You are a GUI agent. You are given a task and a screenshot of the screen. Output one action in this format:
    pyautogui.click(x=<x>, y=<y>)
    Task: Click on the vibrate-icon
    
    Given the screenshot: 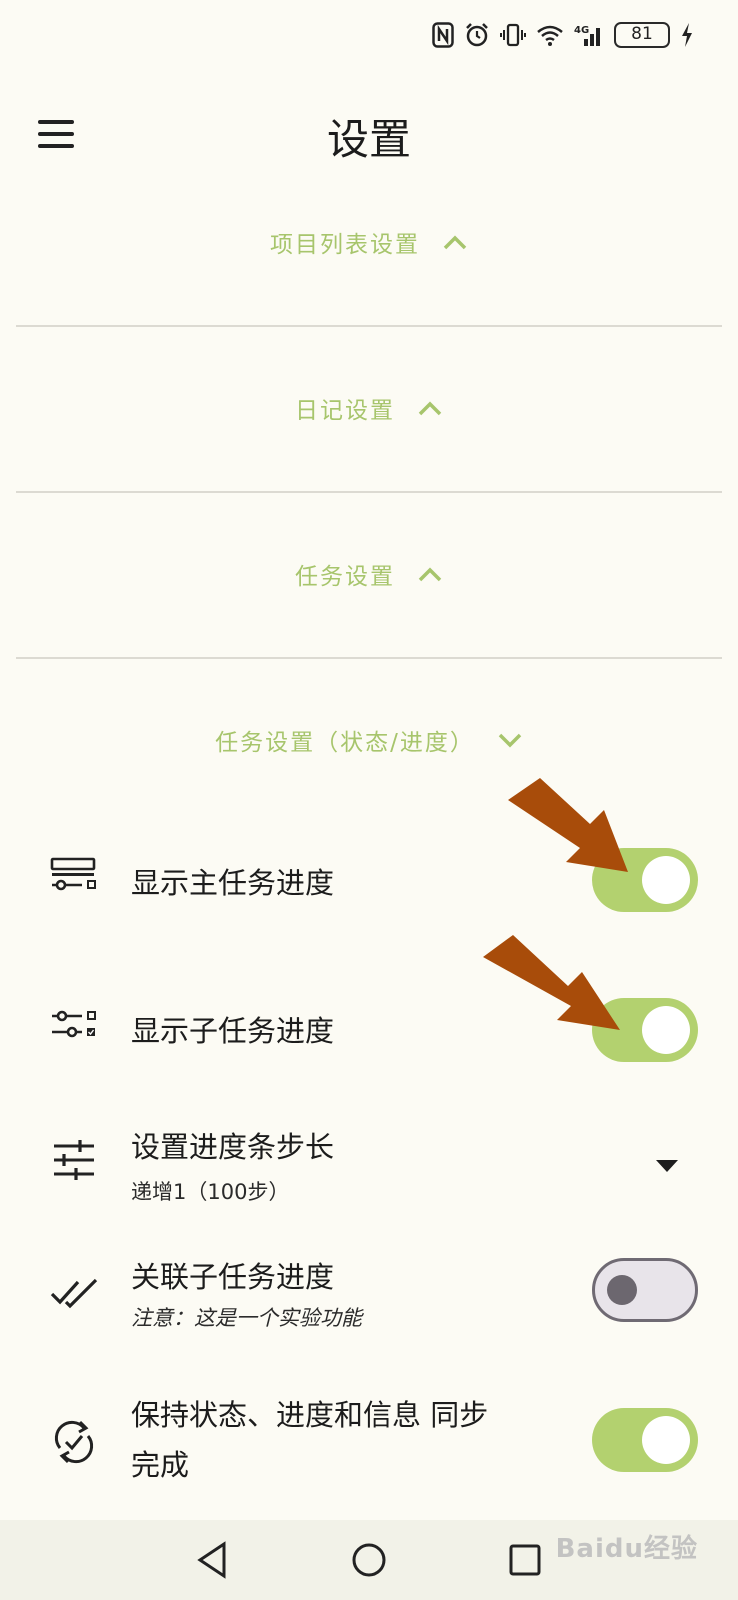 What is the action you would take?
    pyautogui.click(x=513, y=35)
    